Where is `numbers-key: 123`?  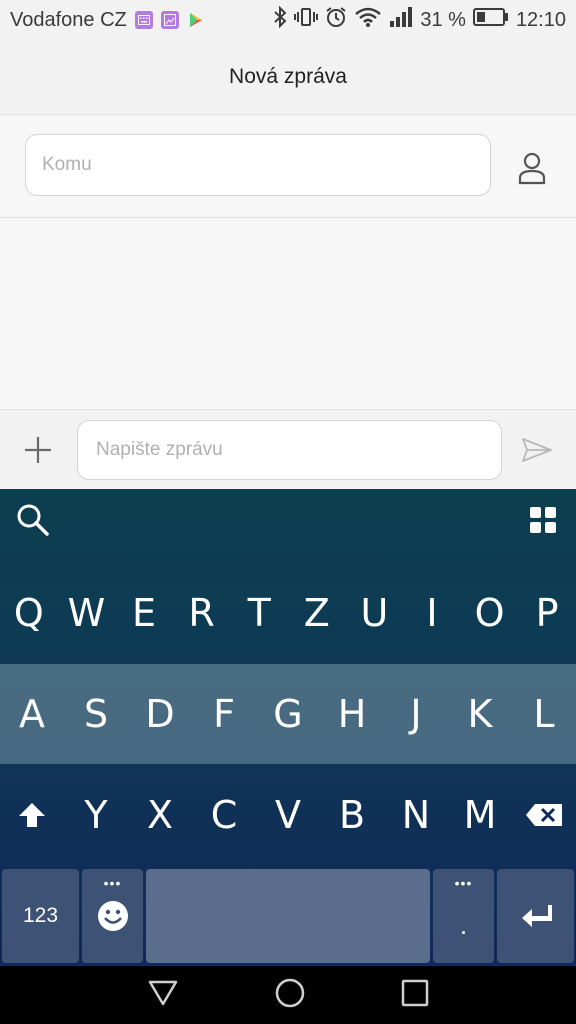
numbers-key: 123 is located at coordinates (40, 916).